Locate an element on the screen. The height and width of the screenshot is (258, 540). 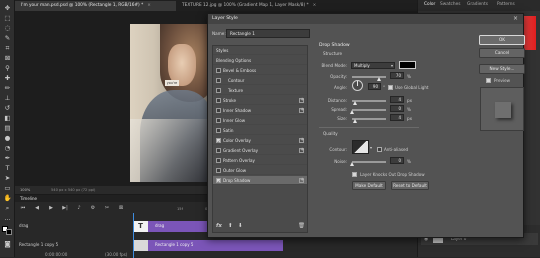
lasso-tool-icon: ◌ is located at coordinates (7, 28).